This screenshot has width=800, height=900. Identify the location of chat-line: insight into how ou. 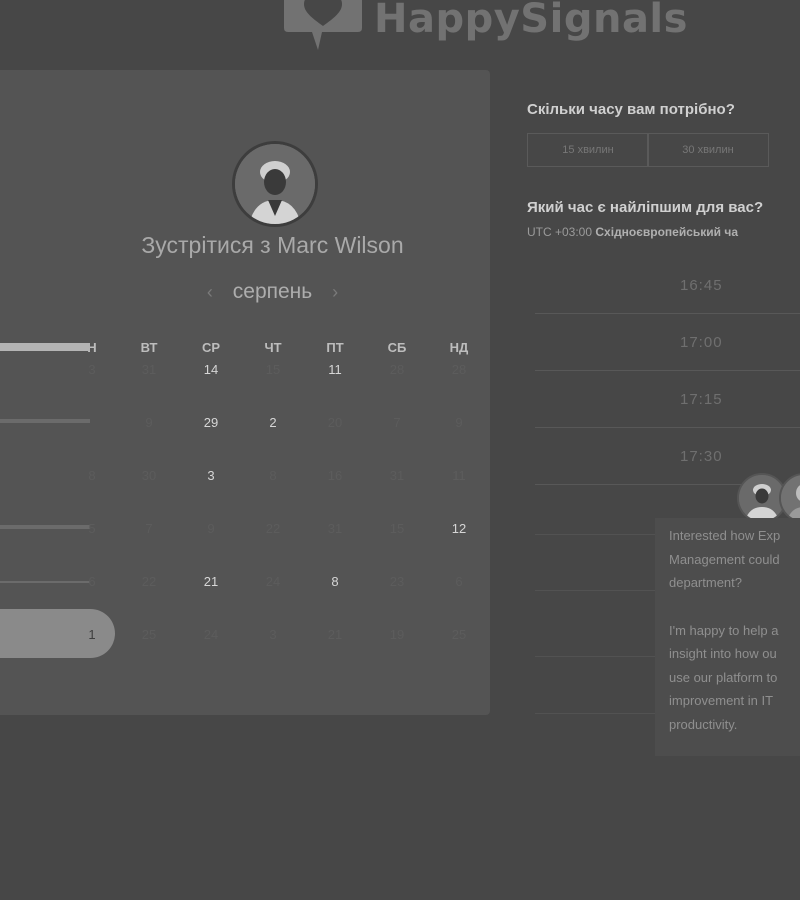
(723, 653).